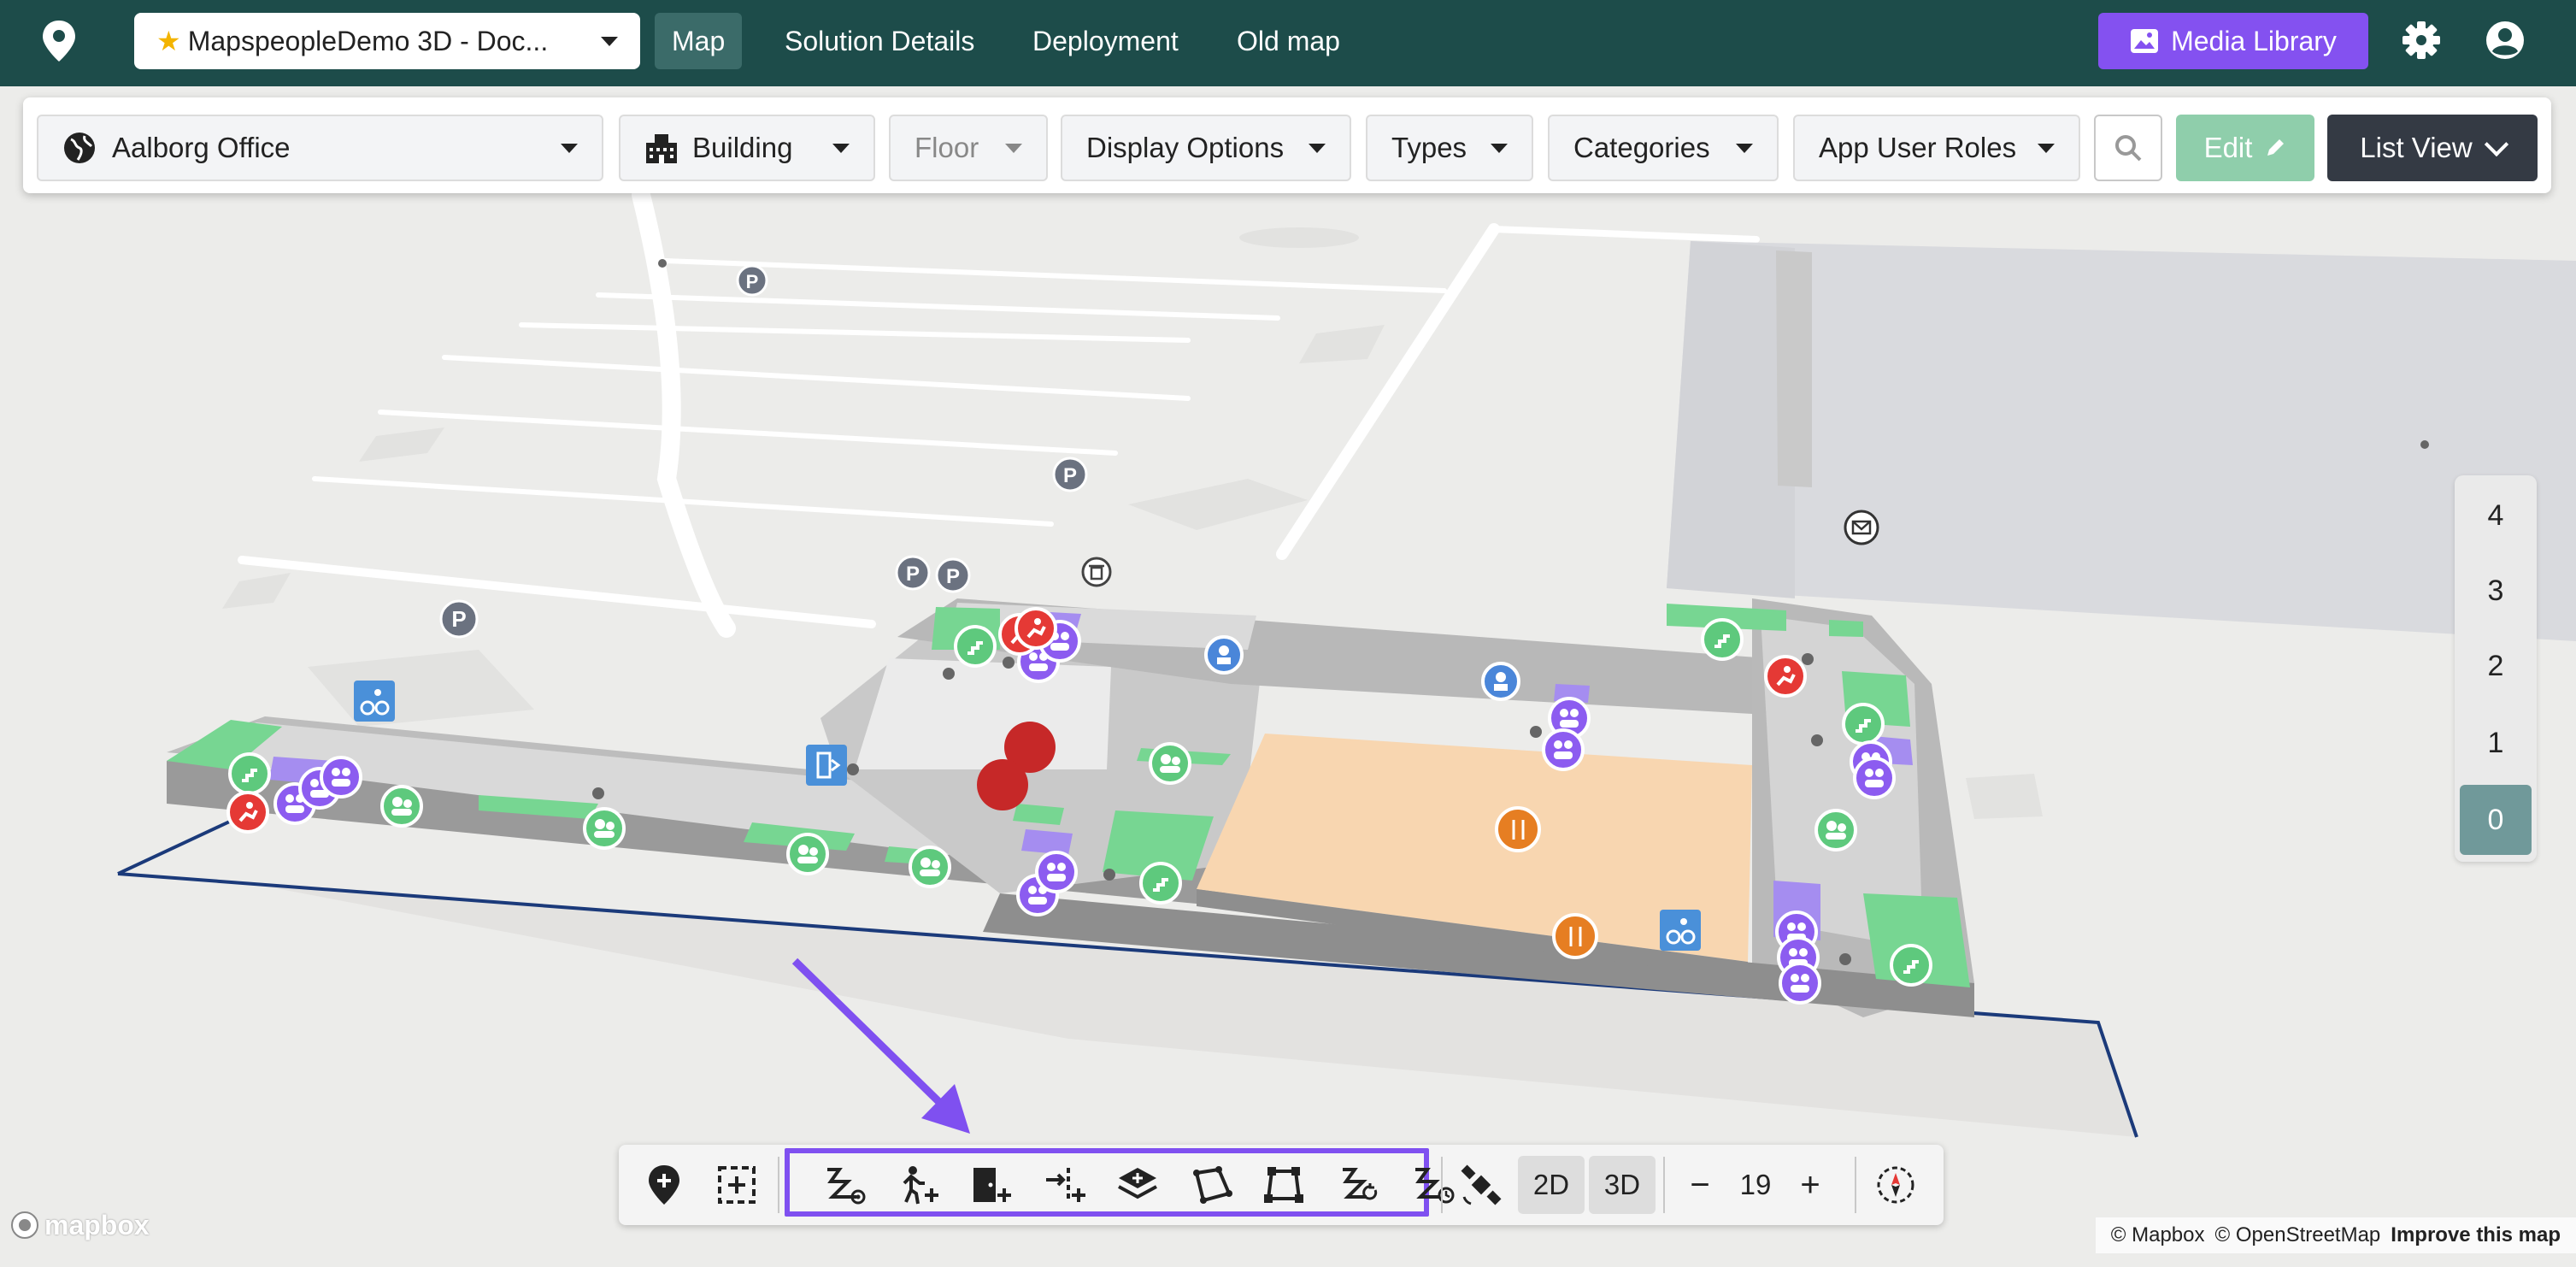 The width and height of the screenshot is (2576, 1267). Describe the element at coordinates (59, 41) in the screenshot. I see `app-logo-icon` at that location.